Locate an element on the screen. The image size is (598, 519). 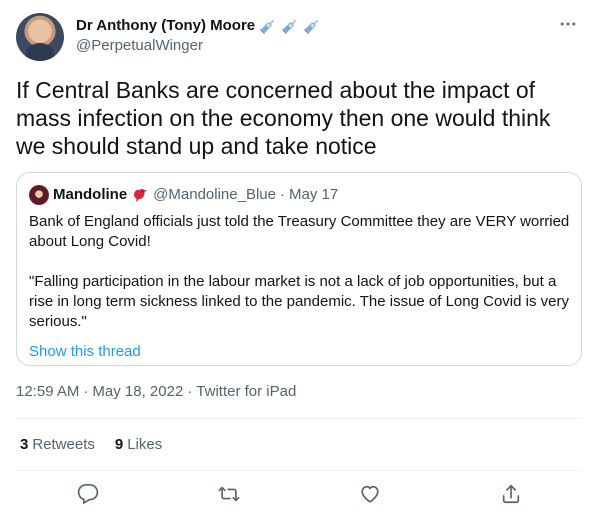
author-handle: @PerpetualWinger is located at coordinates (198, 46).